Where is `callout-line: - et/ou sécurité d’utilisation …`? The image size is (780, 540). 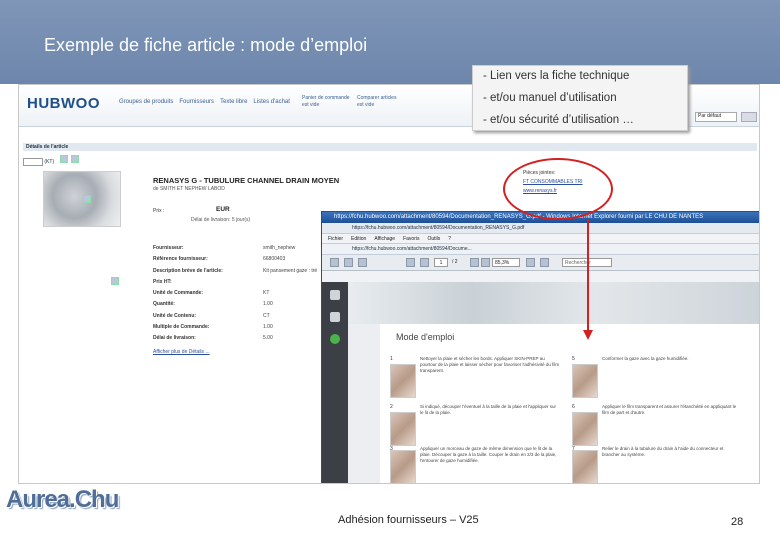 callout-line: - et/ou sécurité d’utilisation … is located at coordinates (558, 120).